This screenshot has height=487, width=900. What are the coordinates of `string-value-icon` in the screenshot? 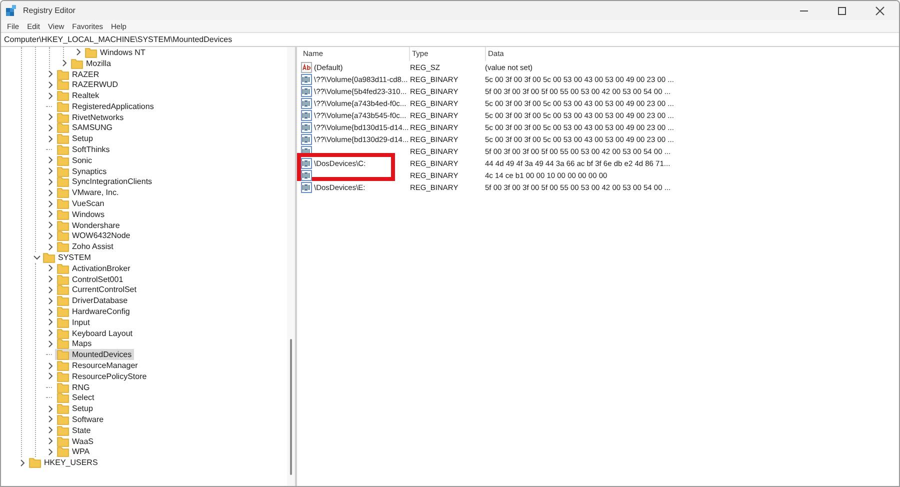 It's located at (306, 67).